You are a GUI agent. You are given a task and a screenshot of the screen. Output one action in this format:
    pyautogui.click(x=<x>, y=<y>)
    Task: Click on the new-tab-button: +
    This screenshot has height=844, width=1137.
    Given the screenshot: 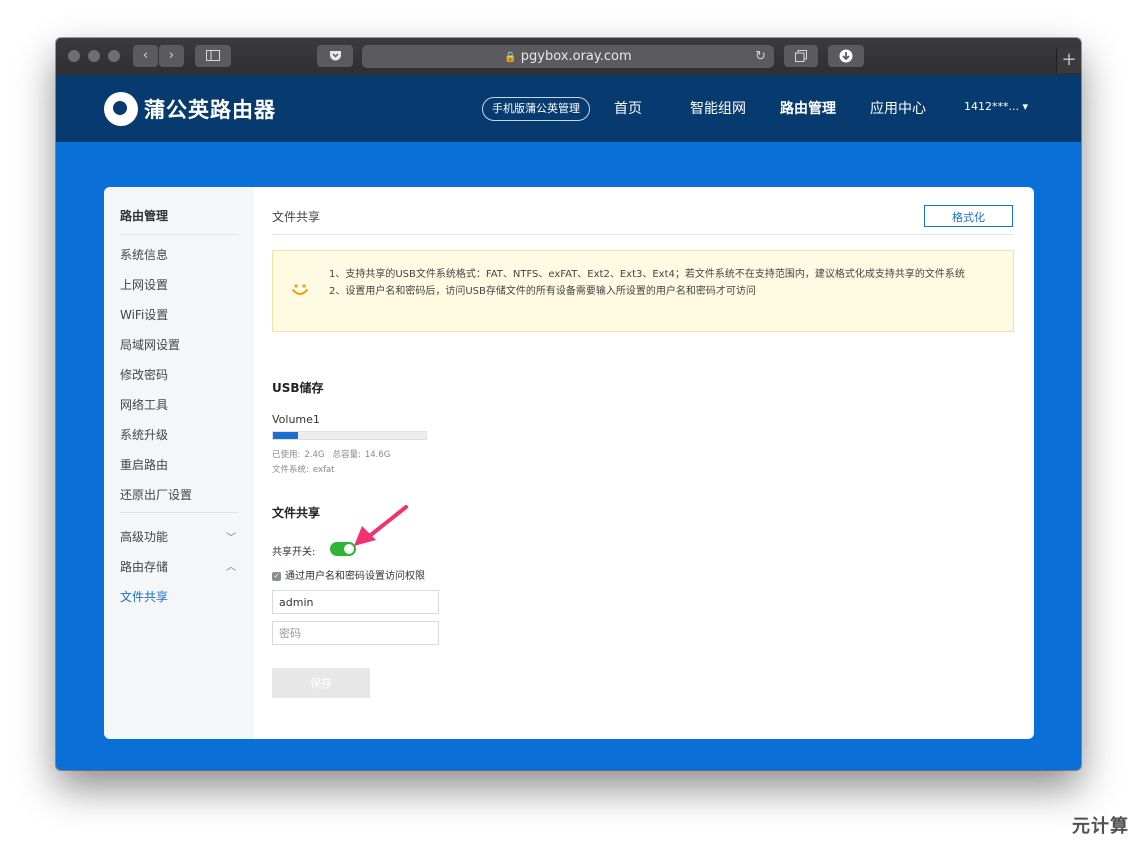 What is the action you would take?
    pyautogui.click(x=1068, y=61)
    